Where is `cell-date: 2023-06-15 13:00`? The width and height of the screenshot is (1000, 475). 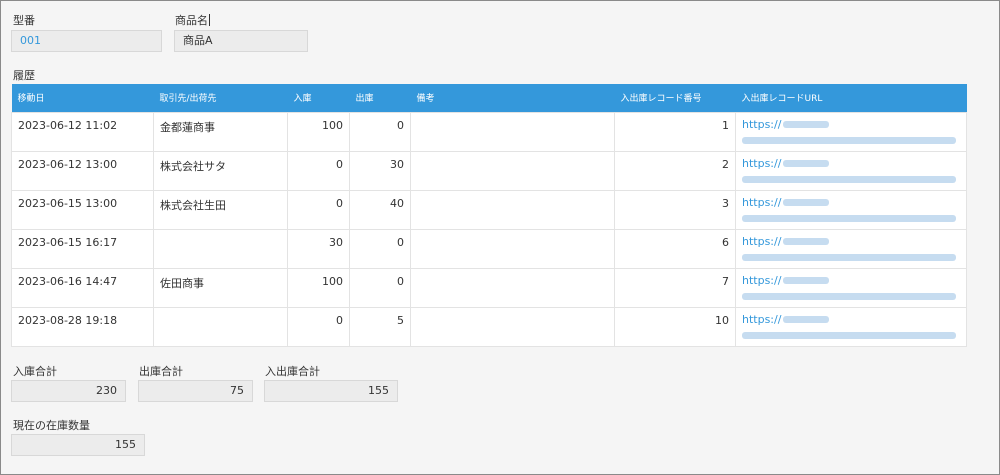 cell-date: 2023-06-15 13:00 is located at coordinates (82, 209).